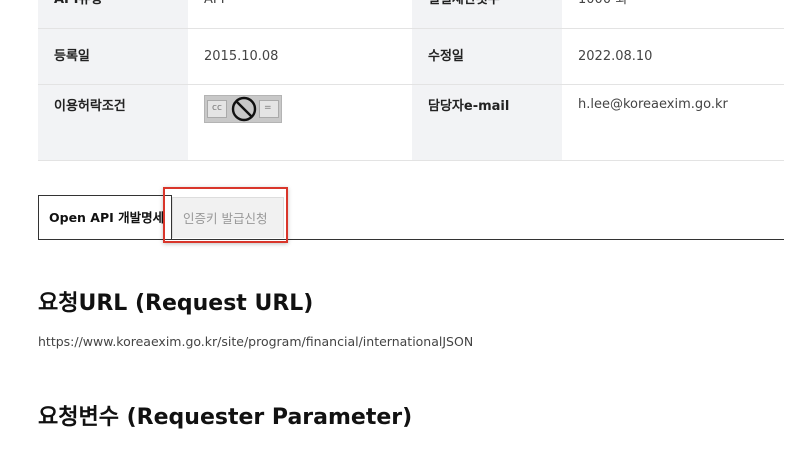 Image resolution: width=809 pixels, height=449 pixels. What do you see at coordinates (411, 217) in the screenshot?
I see `api-tabs: Open API 개발명세 인증키 발급신청` at bounding box center [411, 217].